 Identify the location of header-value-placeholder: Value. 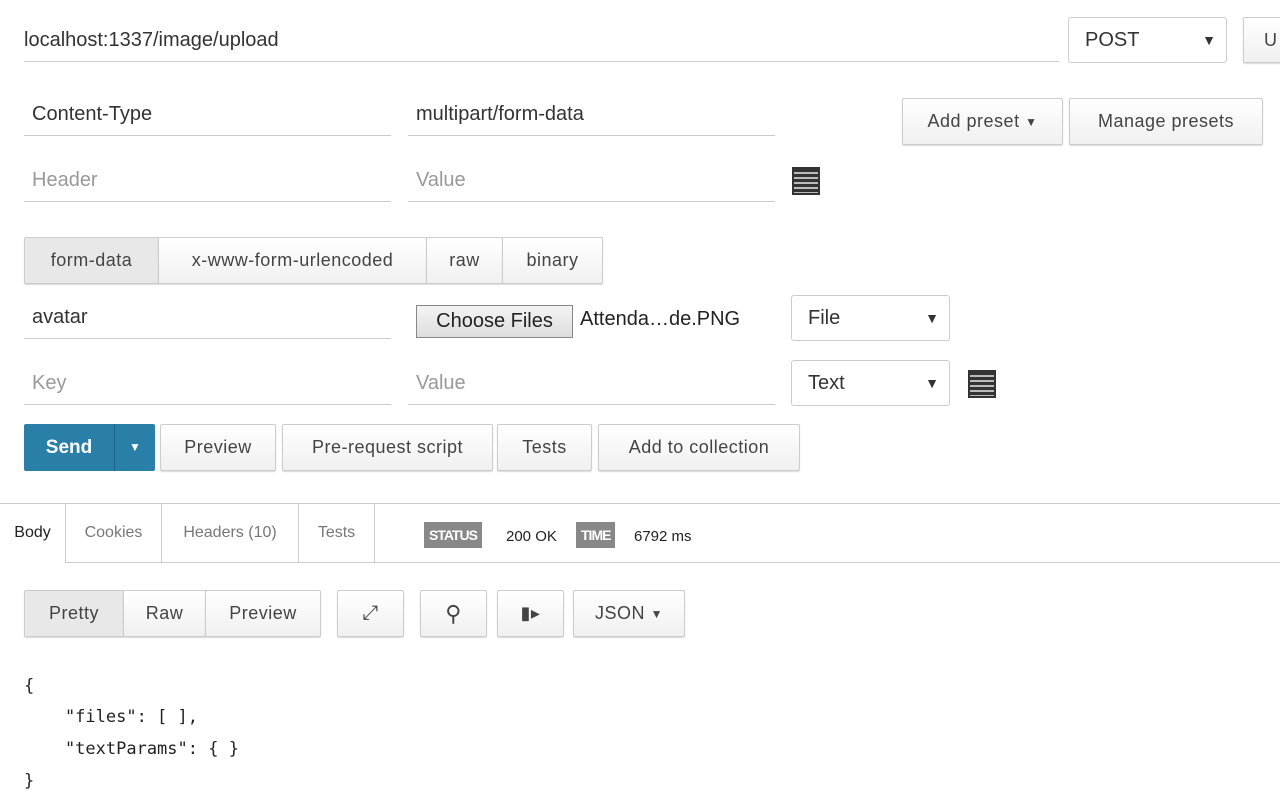
(591, 181).